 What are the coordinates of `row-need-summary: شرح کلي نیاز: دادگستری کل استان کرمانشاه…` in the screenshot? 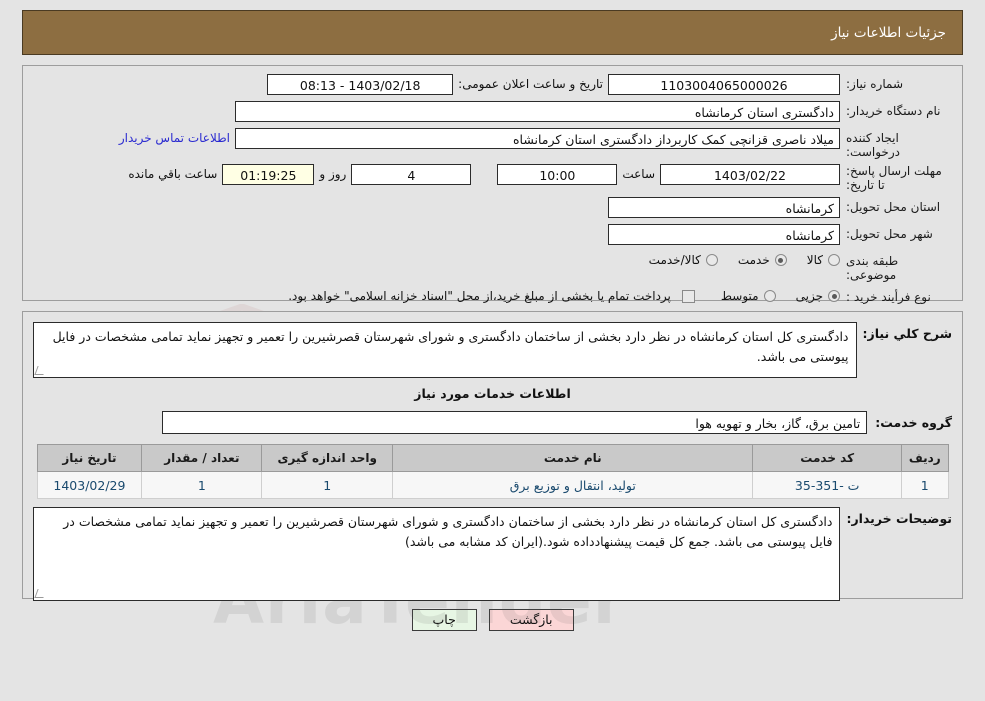 It's located at (492, 350).